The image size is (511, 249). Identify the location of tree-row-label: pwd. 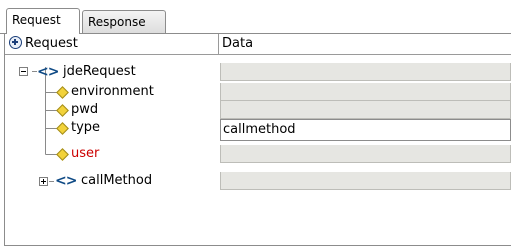
(85, 109).